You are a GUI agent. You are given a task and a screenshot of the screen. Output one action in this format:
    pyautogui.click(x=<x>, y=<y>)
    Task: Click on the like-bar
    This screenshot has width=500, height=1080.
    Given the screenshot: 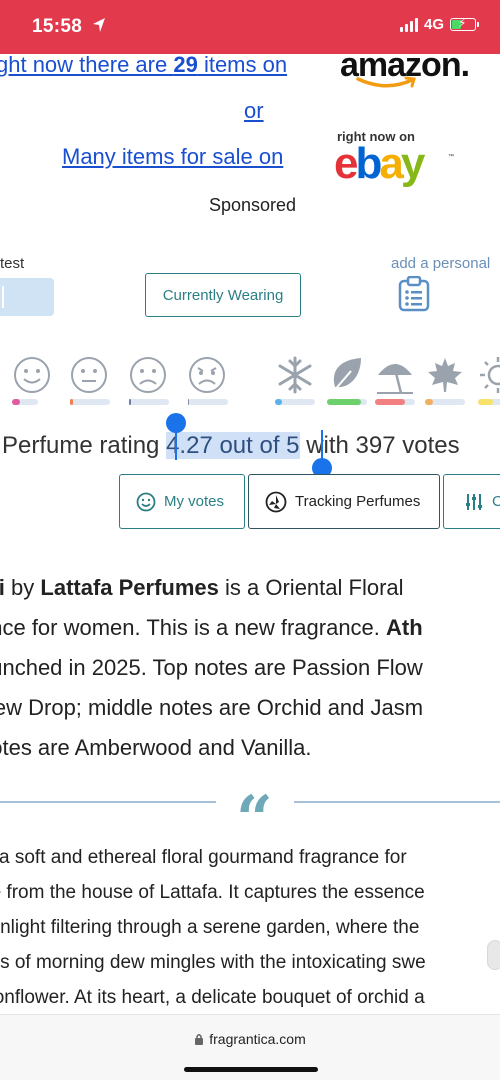 What is the action you would take?
    pyautogui.click(x=90, y=402)
    